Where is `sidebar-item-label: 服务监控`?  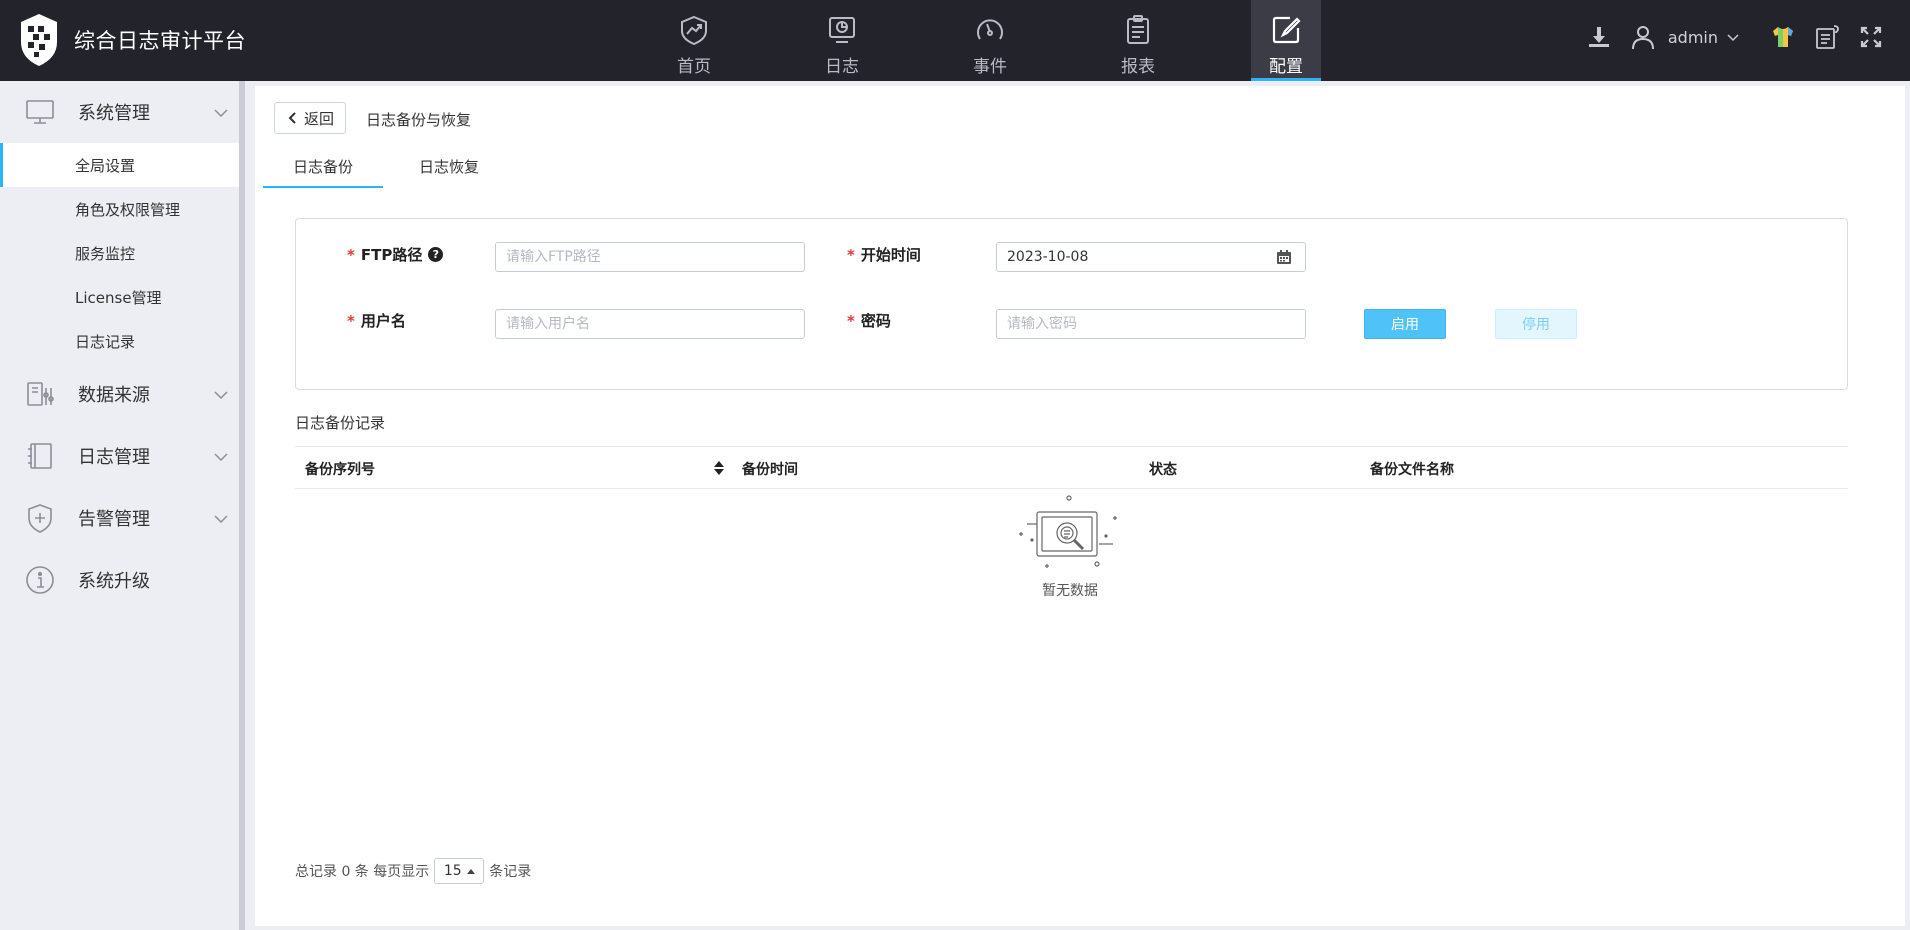 sidebar-item-label: 服务监控 is located at coordinates (105, 253).